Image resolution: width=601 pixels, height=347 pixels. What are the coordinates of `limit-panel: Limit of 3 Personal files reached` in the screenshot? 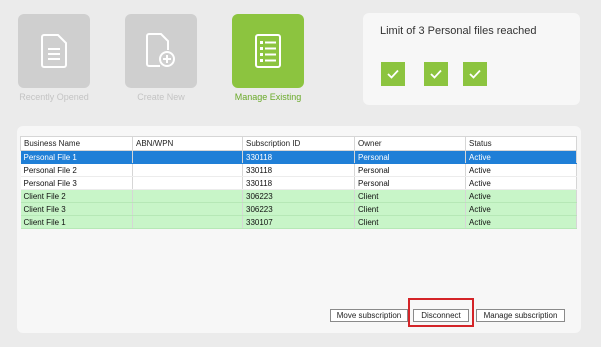 It's located at (471, 59).